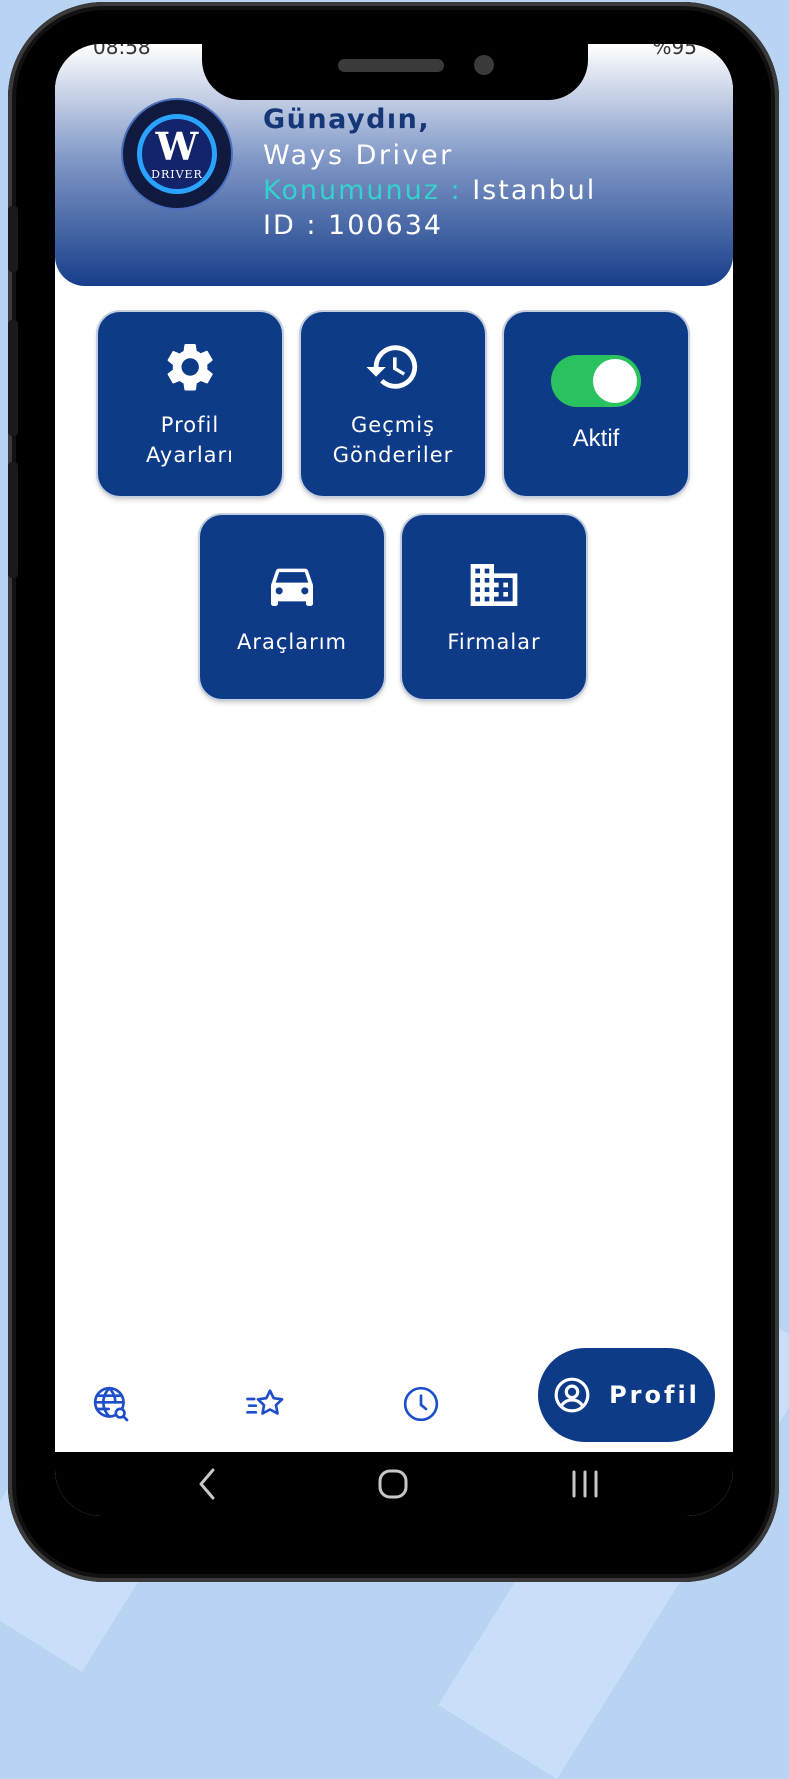 This screenshot has height=1779, width=789. What do you see at coordinates (421, 1404) in the screenshot?
I see `clock-icon` at bounding box center [421, 1404].